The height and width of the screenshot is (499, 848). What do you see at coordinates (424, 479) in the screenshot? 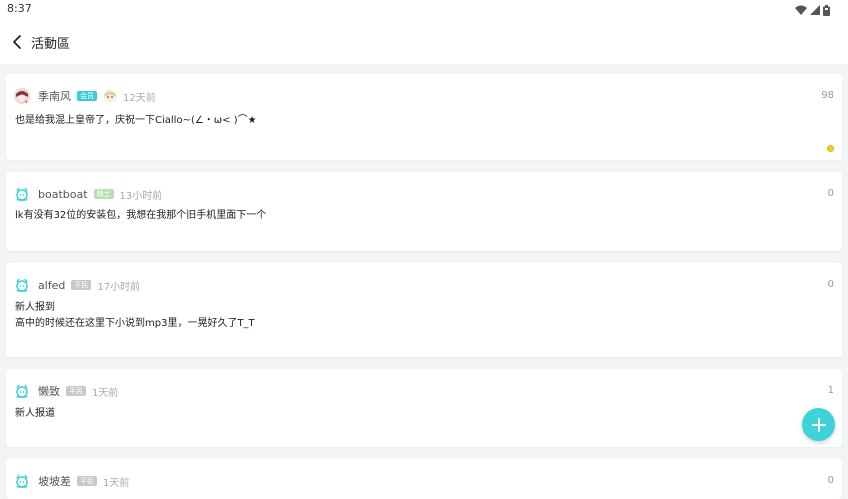
I see `post-card: 坡坡差 平民 1天前 0` at bounding box center [424, 479].